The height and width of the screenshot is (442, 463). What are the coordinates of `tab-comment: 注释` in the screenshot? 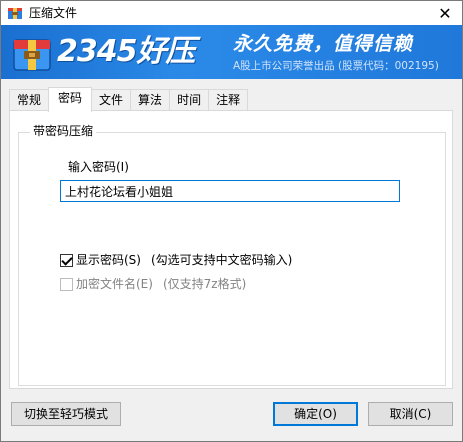 It's located at (228, 100).